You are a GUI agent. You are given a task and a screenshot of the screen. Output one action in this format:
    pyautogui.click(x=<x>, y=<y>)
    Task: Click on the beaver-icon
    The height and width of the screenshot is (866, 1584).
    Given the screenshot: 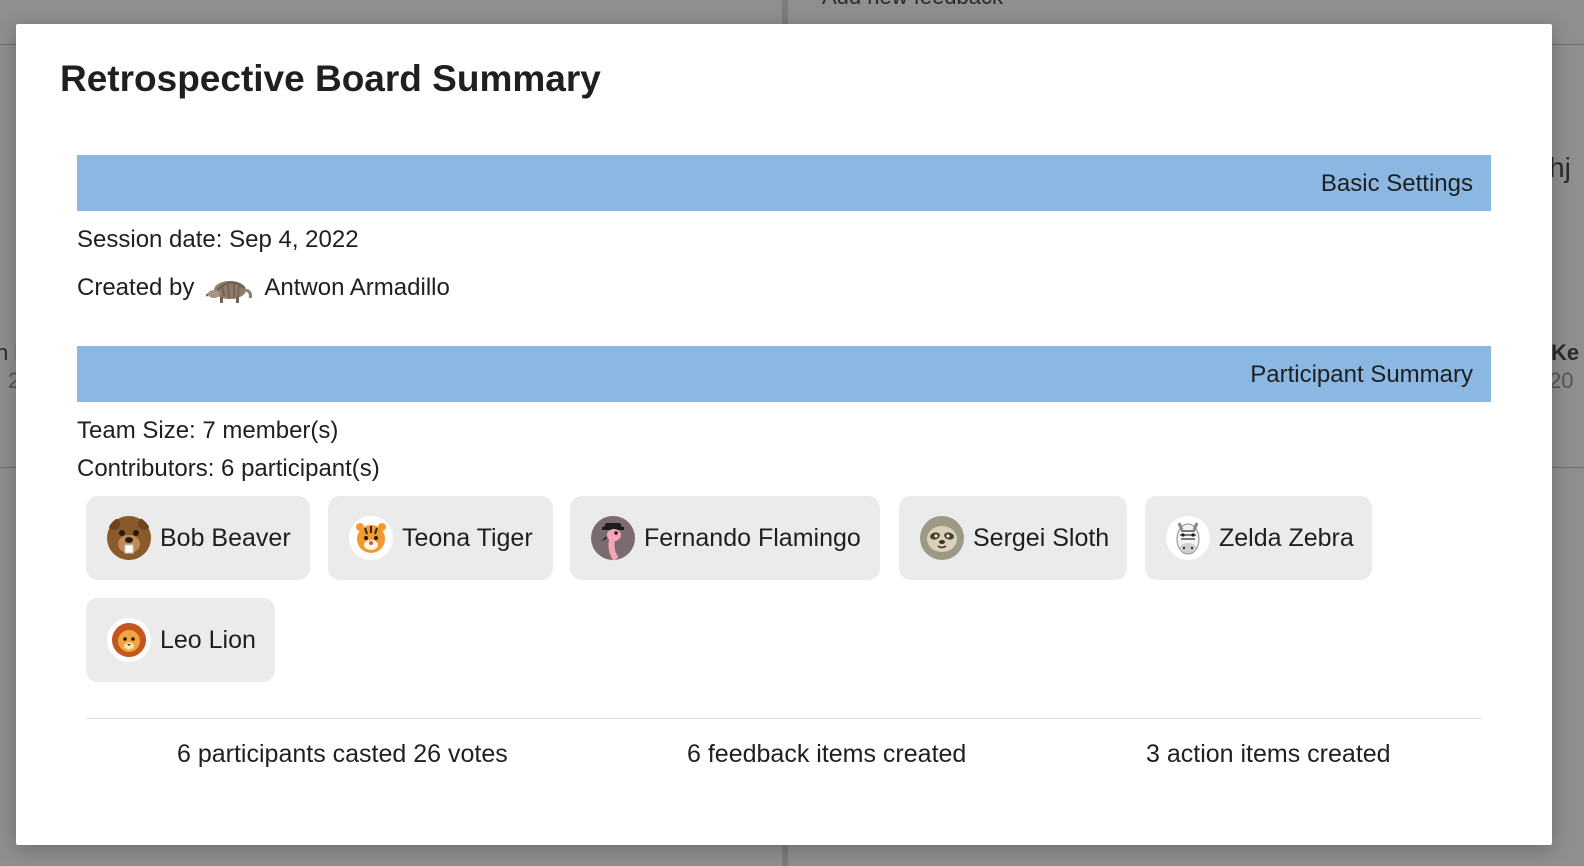 What is the action you would take?
    pyautogui.click(x=129, y=538)
    